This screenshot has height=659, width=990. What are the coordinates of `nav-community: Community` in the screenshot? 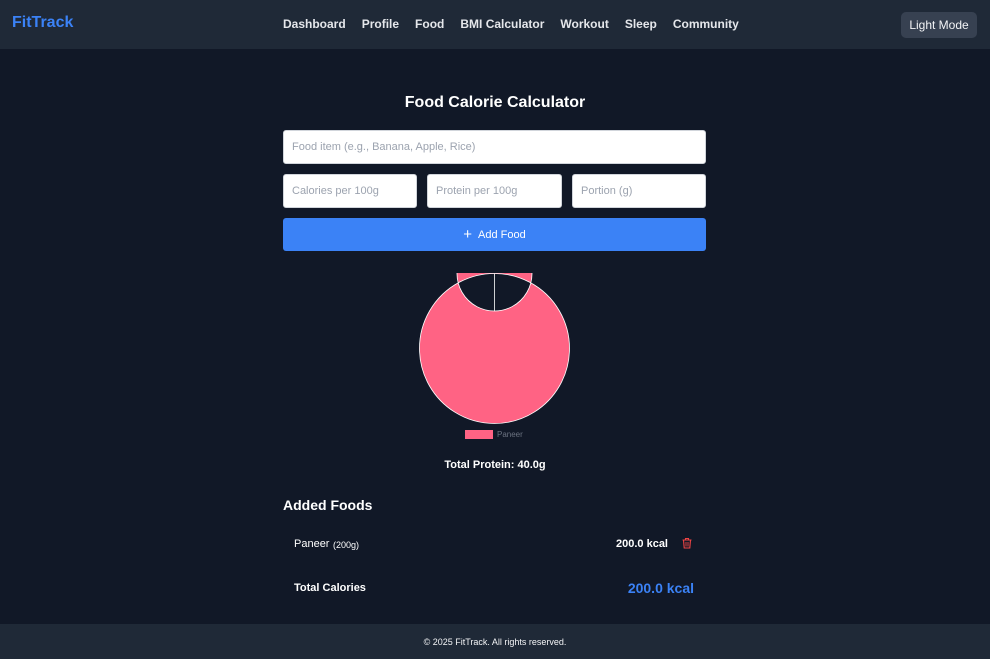 It's located at (706, 24).